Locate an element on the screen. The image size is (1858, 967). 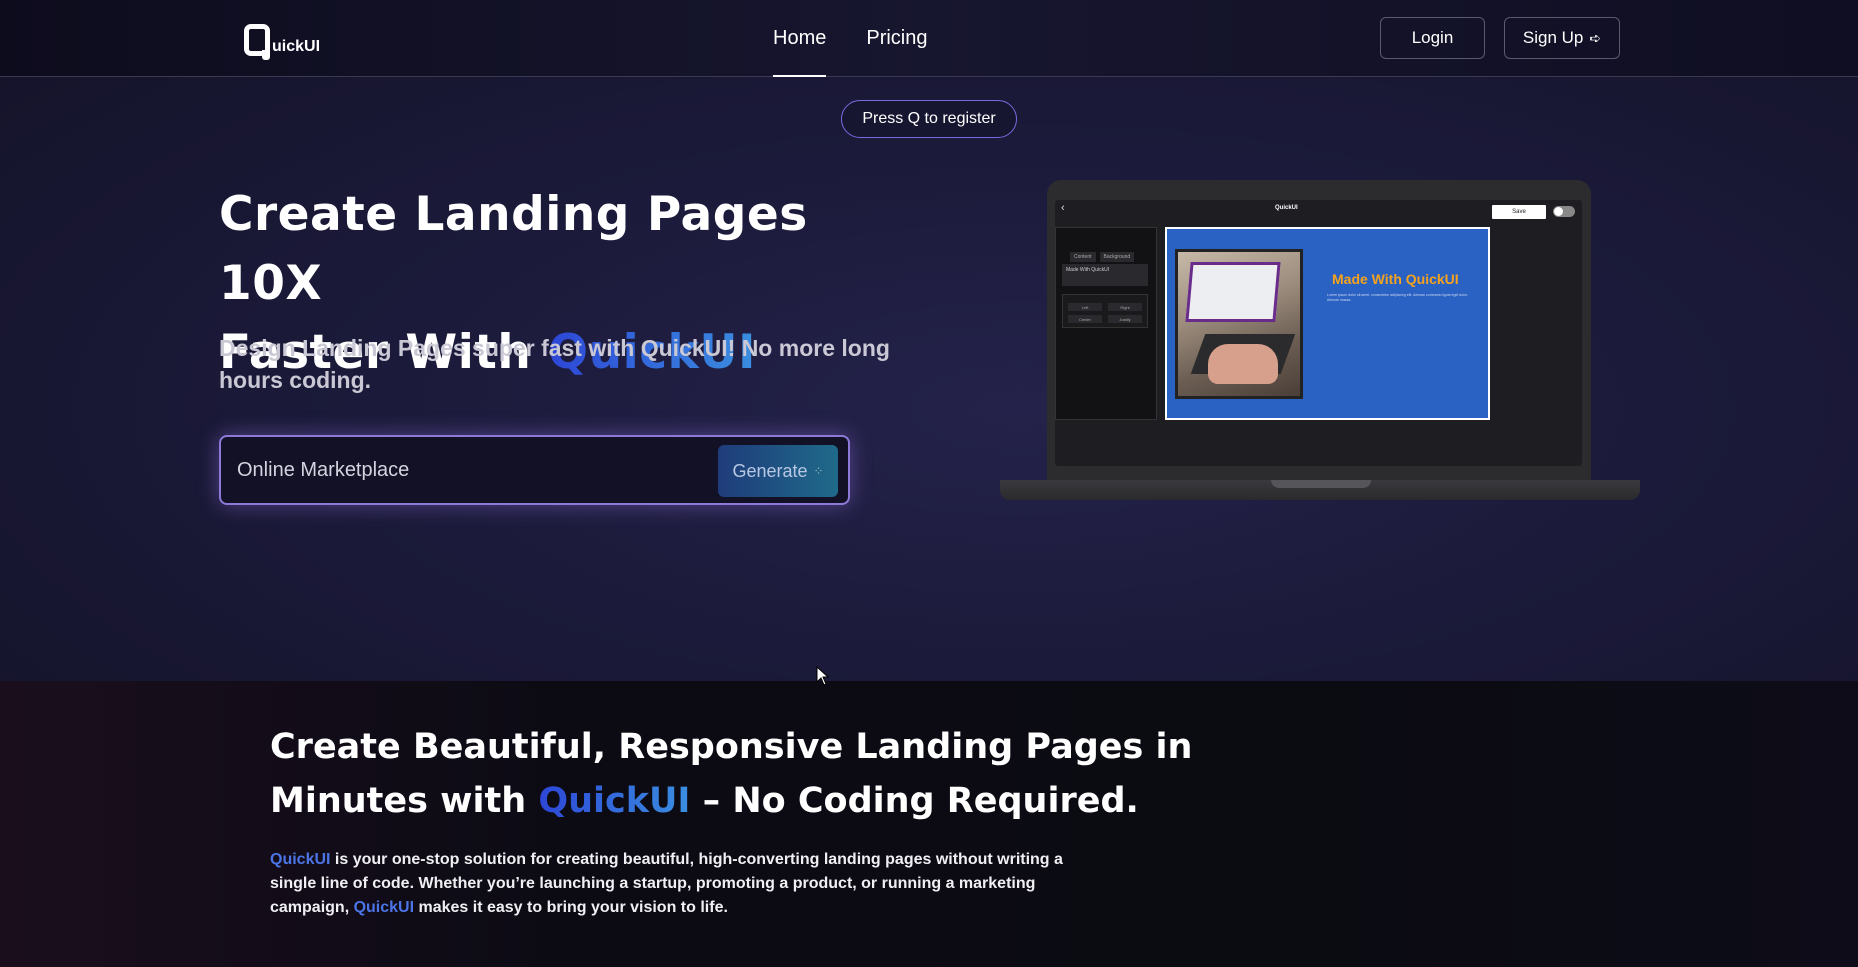
logo-text: uickUI is located at coordinates (296, 46).